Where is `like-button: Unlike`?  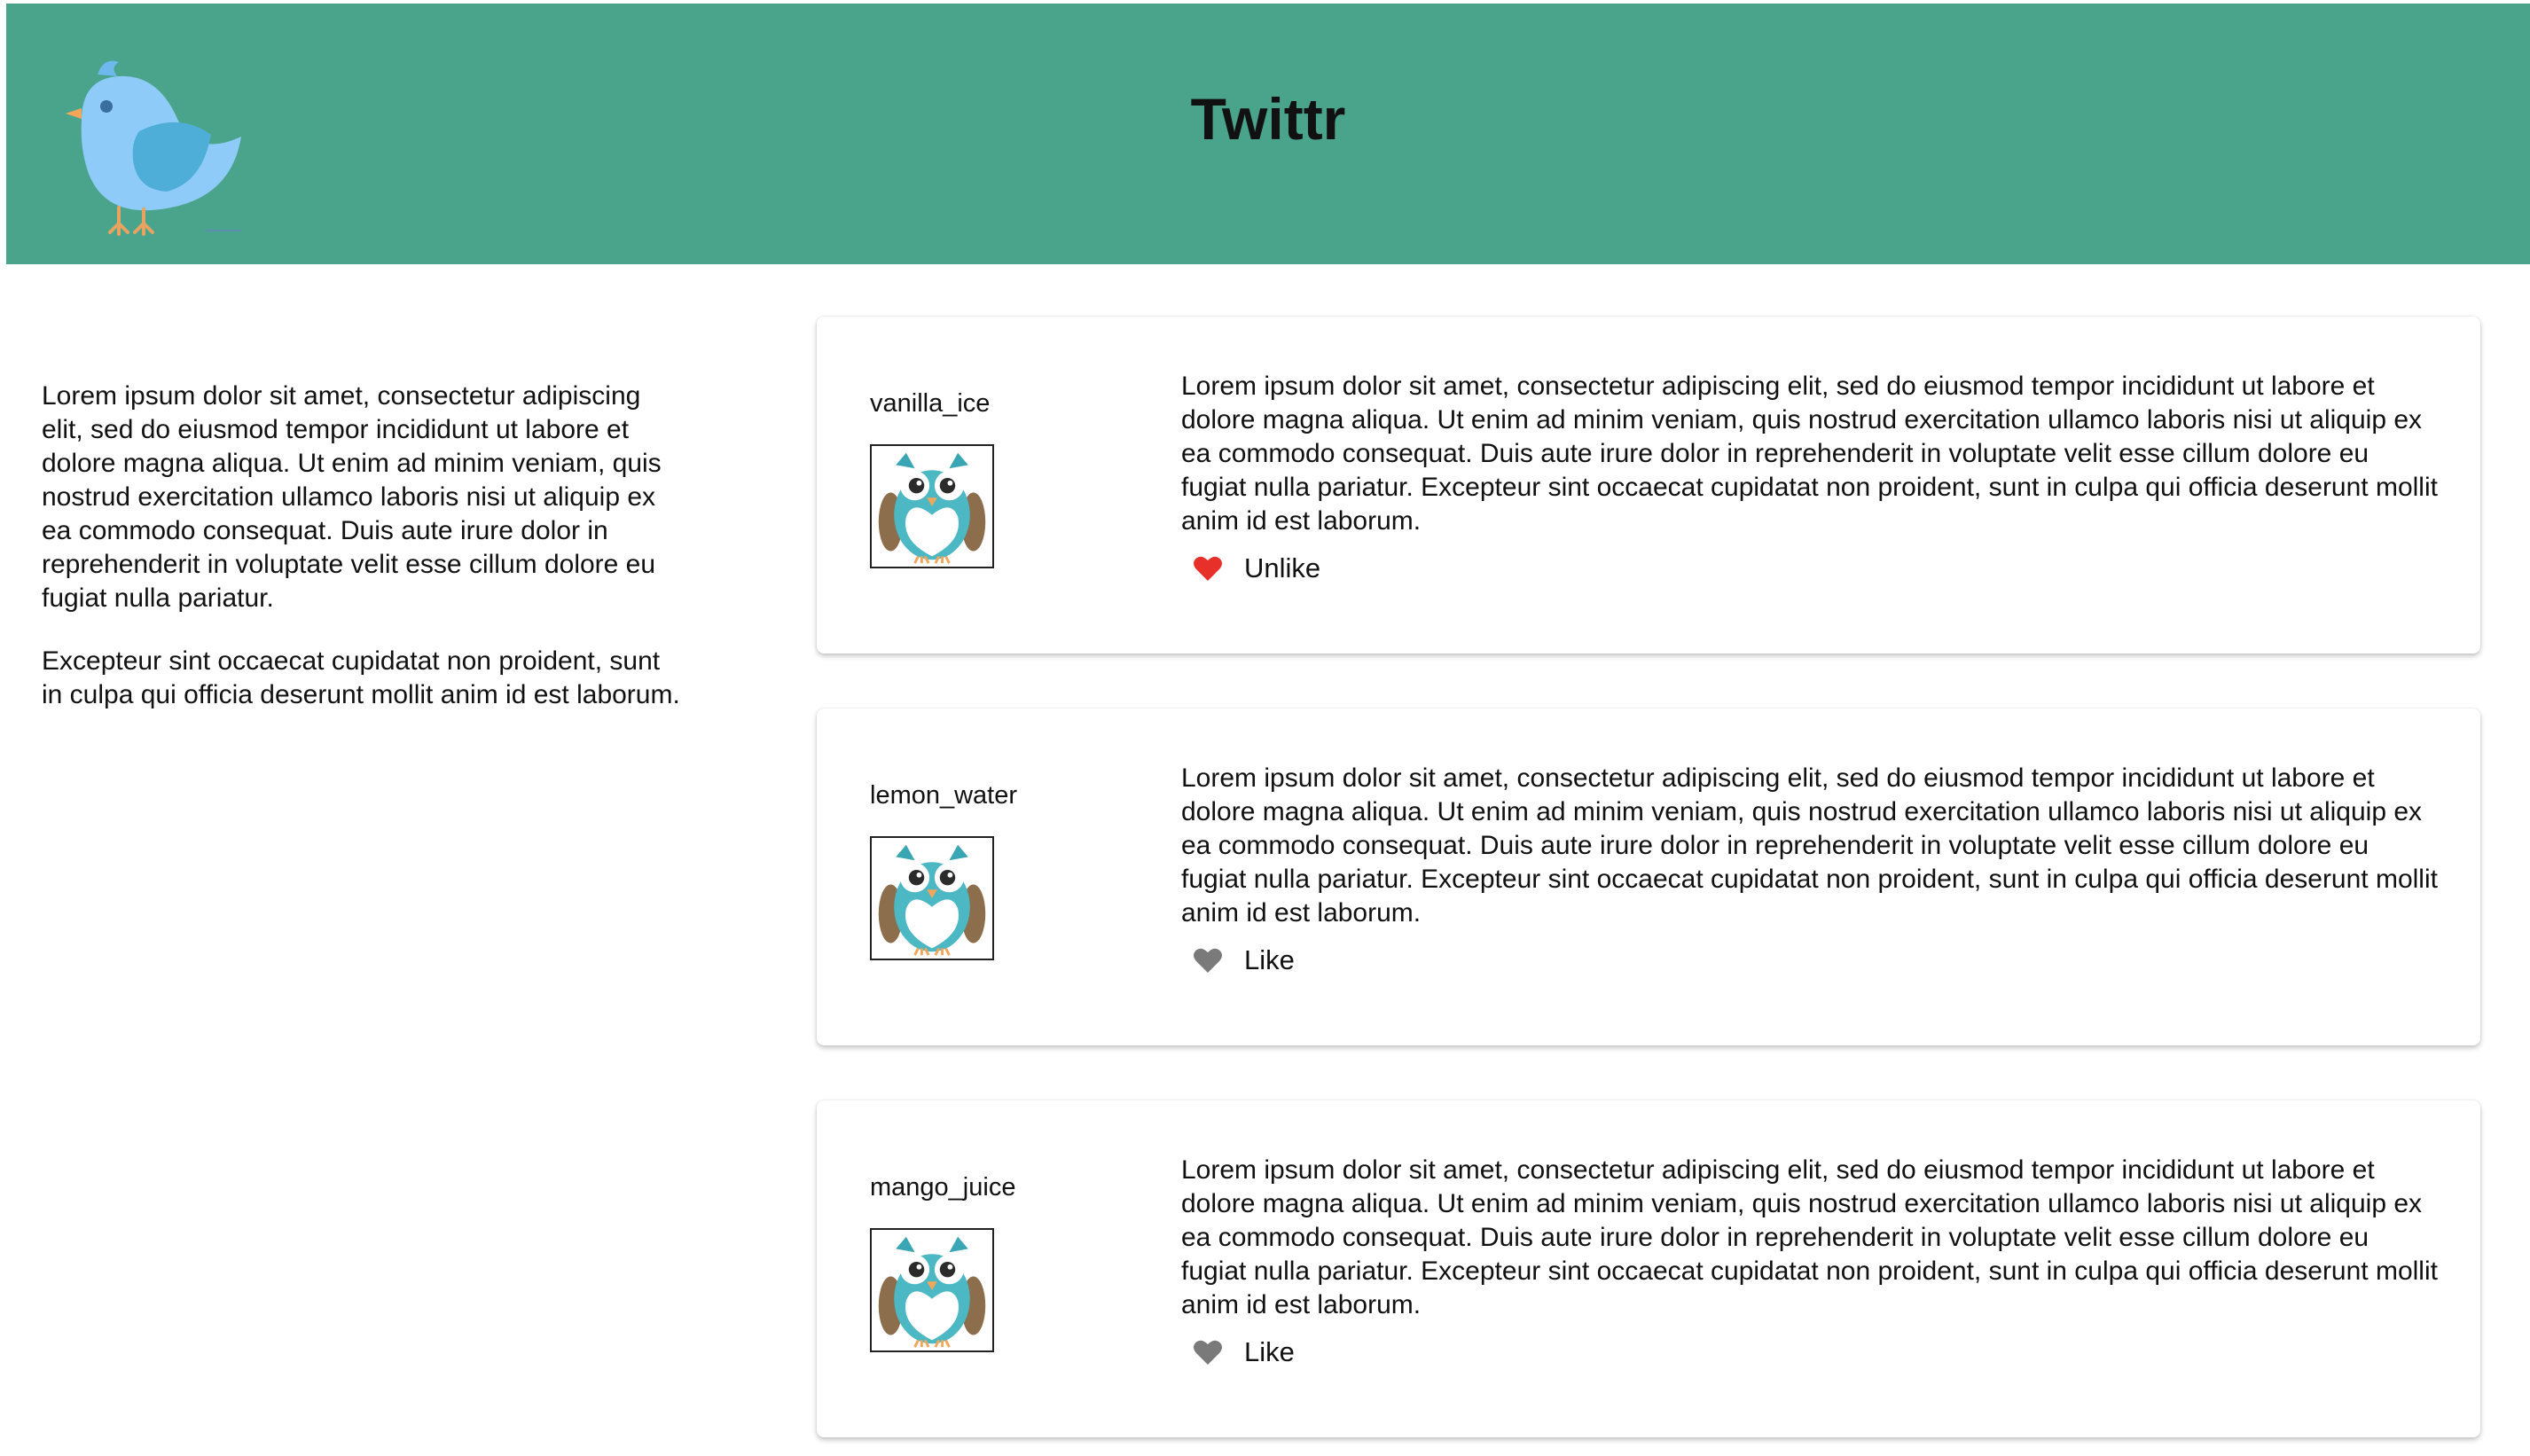
like-button: Unlike is located at coordinates (1256, 568).